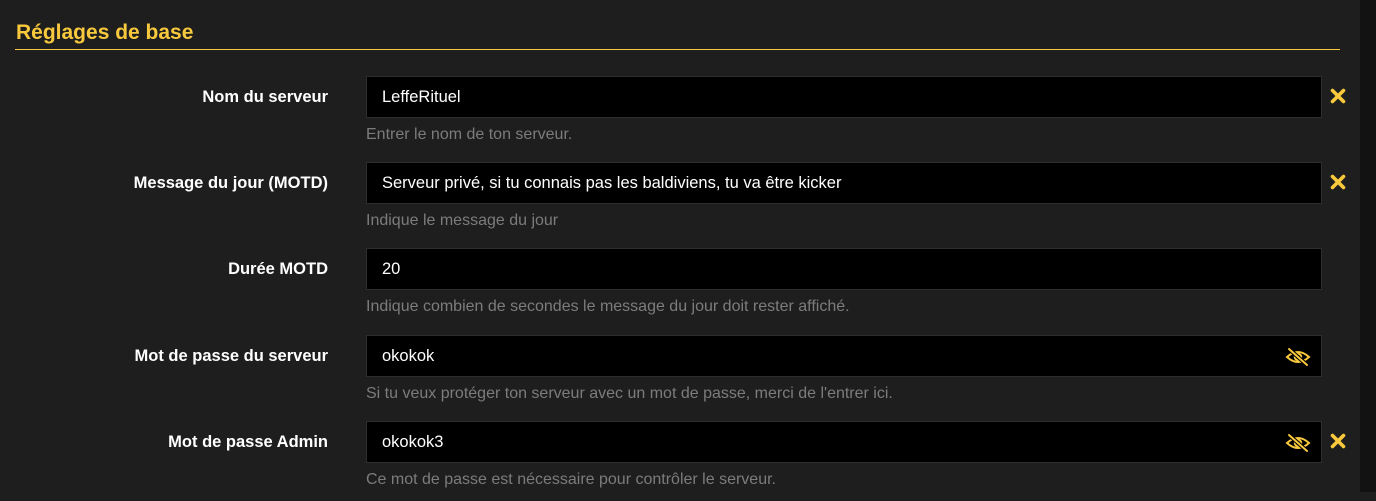 This screenshot has width=1376, height=501. Describe the element at coordinates (844, 356) in the screenshot. I see `server-password-input: okokok` at that location.